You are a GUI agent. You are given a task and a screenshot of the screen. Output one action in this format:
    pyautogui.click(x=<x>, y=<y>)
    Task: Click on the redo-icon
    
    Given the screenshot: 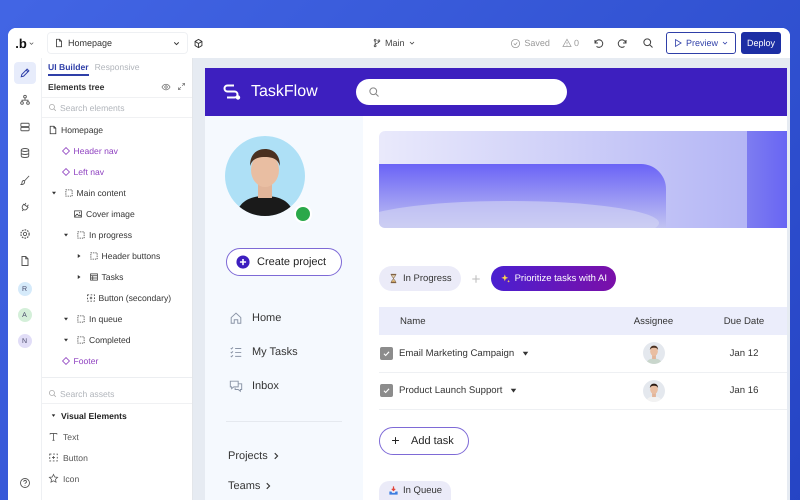 What is the action you would take?
    pyautogui.click(x=622, y=43)
    